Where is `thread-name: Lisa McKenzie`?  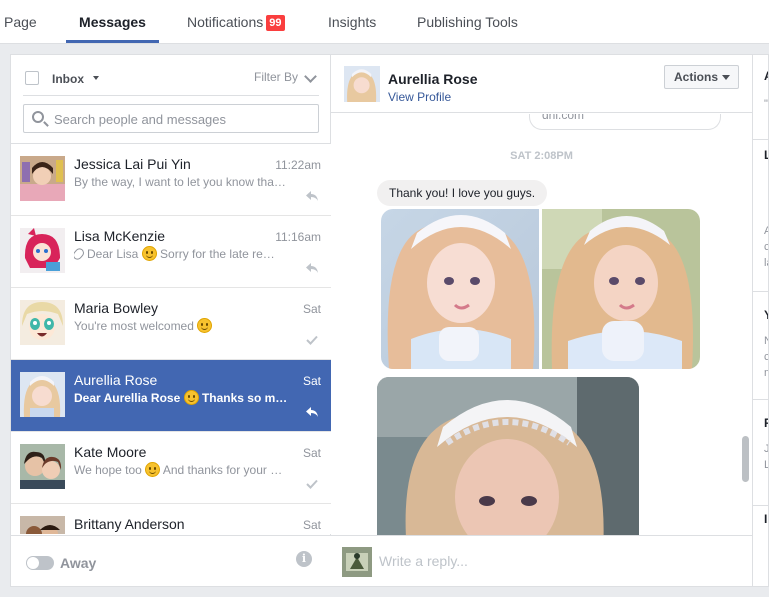 thread-name: Lisa McKenzie is located at coordinates (120, 236).